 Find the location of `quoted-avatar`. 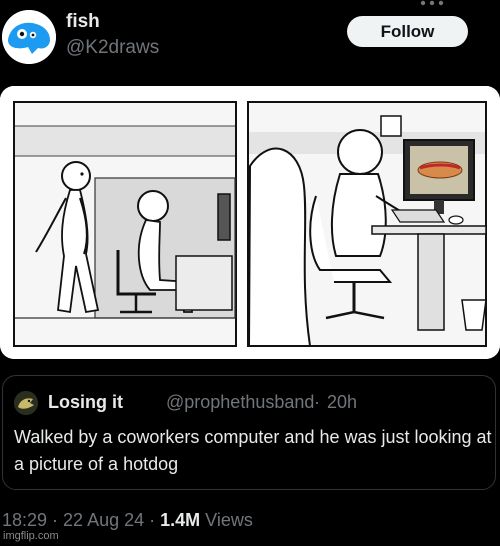

quoted-avatar is located at coordinates (26, 403).